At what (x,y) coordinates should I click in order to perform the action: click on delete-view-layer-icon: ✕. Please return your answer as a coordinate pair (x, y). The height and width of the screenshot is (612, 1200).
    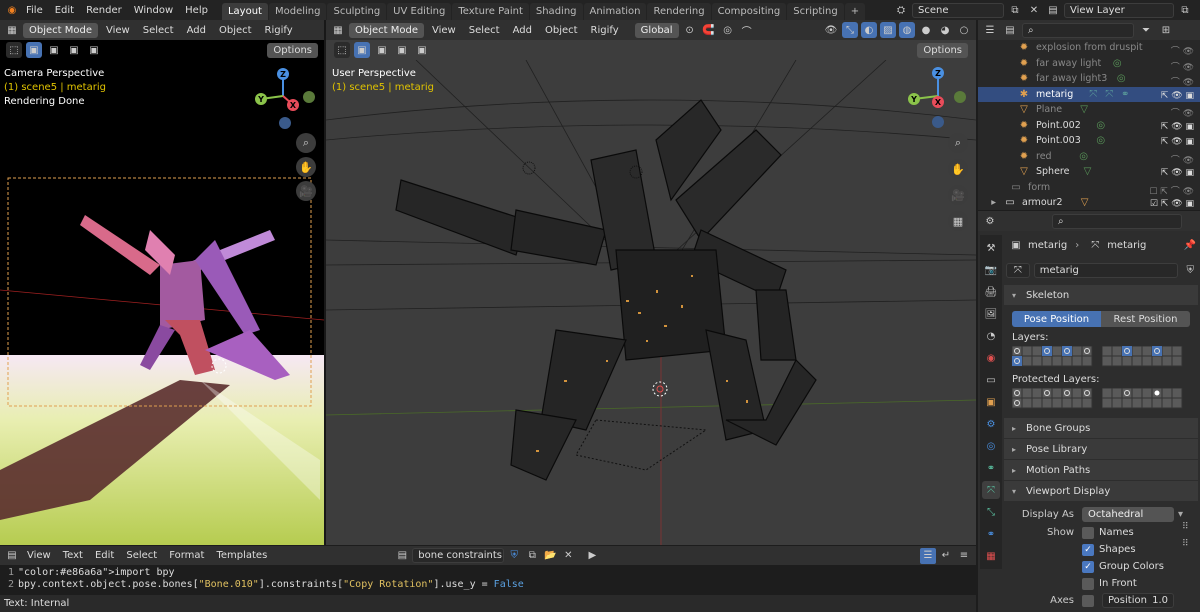
    Looking at the image, I should click on (1198, 10).